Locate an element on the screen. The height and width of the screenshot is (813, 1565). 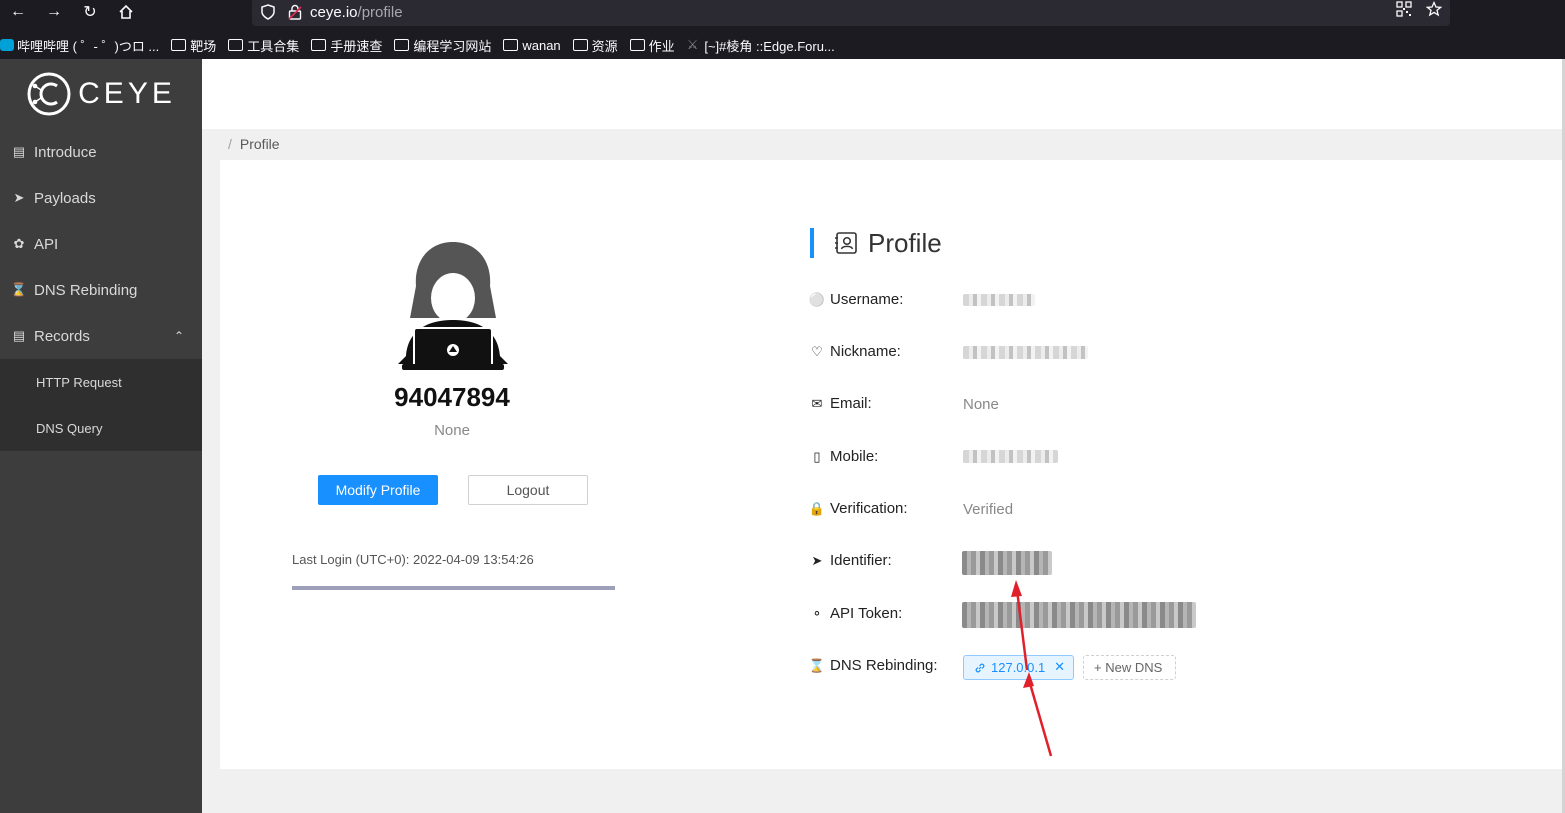
verification-label: 🔒 Verification: is located at coordinates (858, 508).